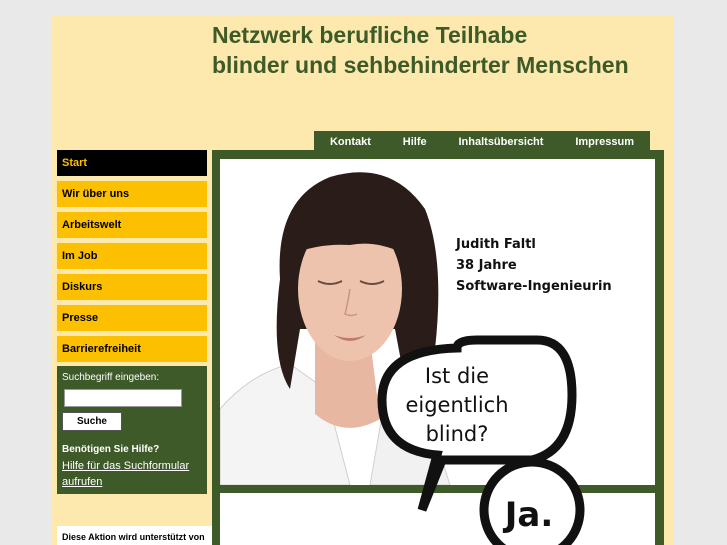 The width and height of the screenshot is (727, 545). I want to click on sidebar-item-im-job: Im Job, so click(132, 256).